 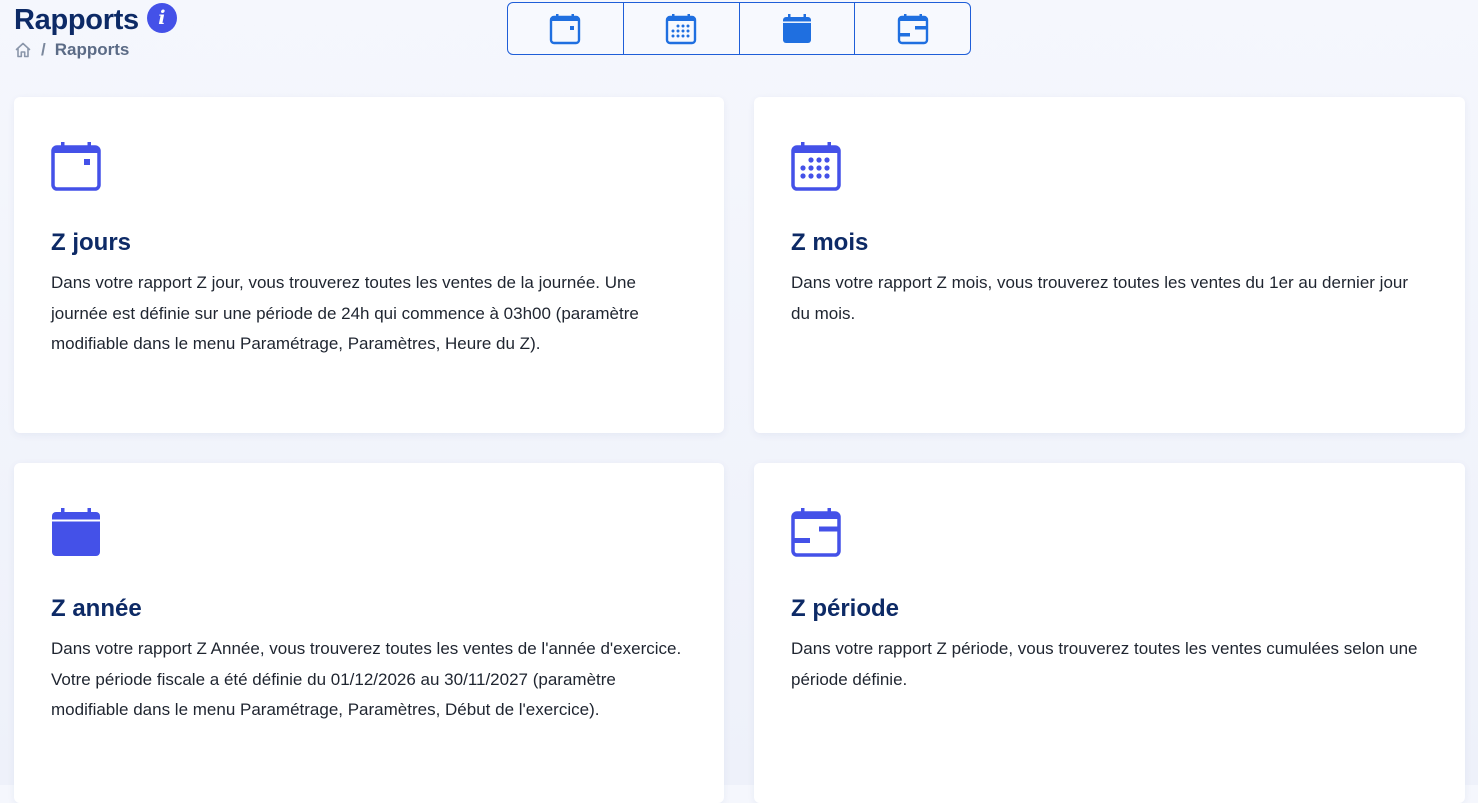 I want to click on title-row: Rapports i, so click(x=95, y=19).